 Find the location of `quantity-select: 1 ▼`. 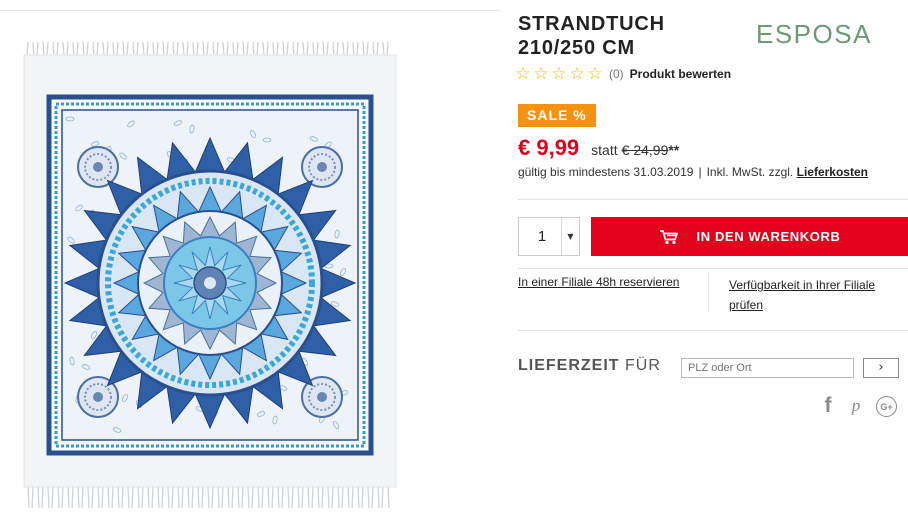

quantity-select: 1 ▼ is located at coordinates (549, 236).